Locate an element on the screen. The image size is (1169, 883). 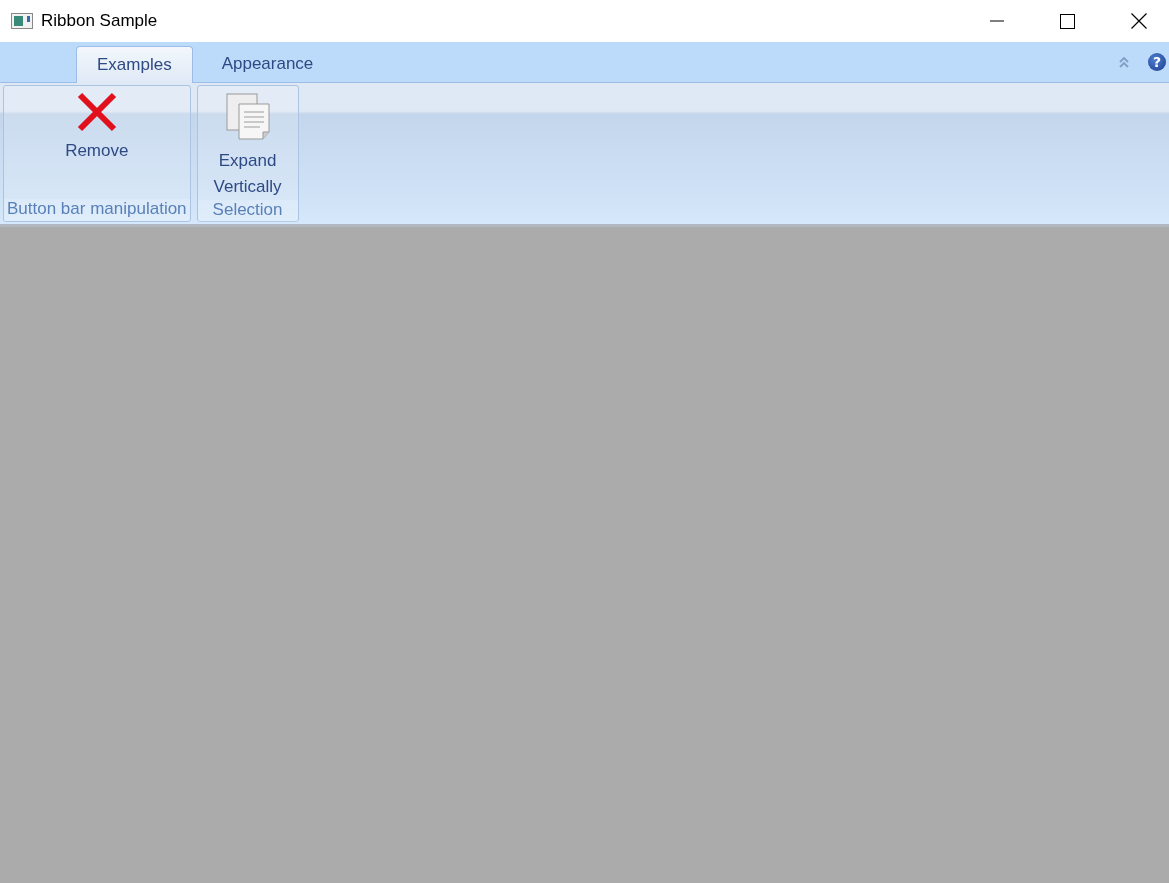
ribbon-tab: Examples is located at coordinates (134, 64).